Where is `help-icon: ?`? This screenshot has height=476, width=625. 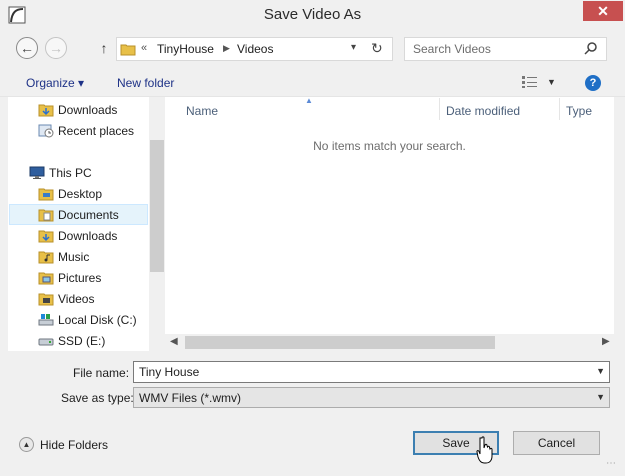
help-icon: ? is located at coordinates (593, 83).